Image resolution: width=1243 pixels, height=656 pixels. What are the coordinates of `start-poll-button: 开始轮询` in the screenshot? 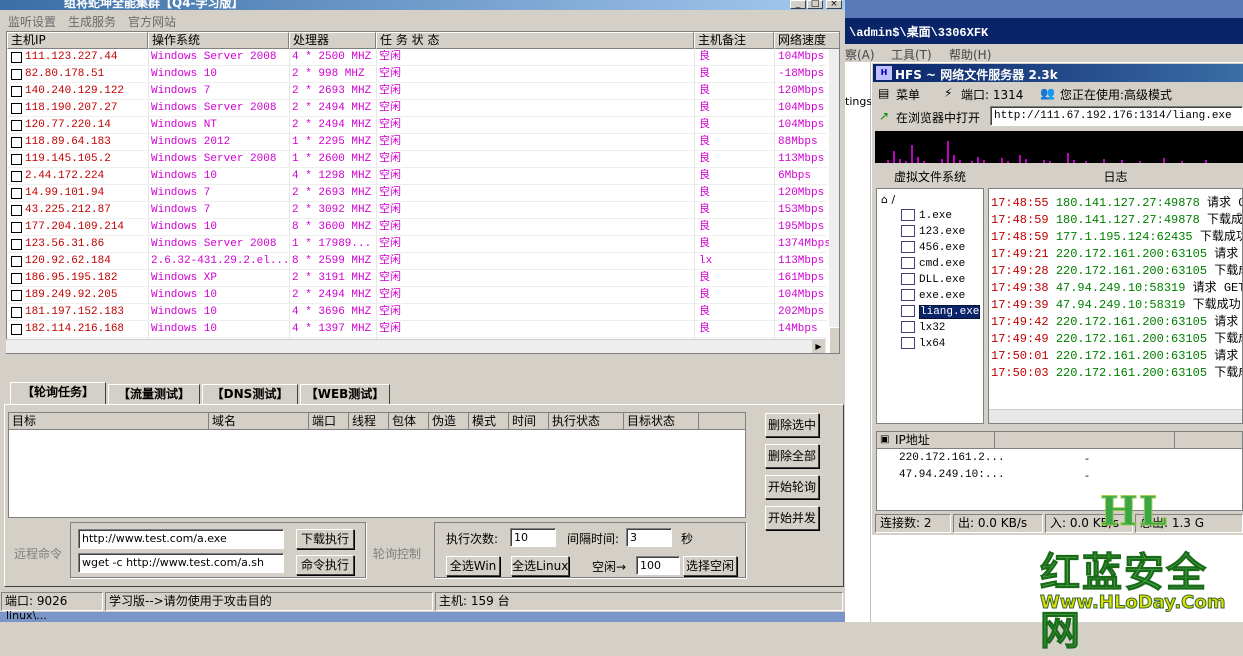 It's located at (792, 487).